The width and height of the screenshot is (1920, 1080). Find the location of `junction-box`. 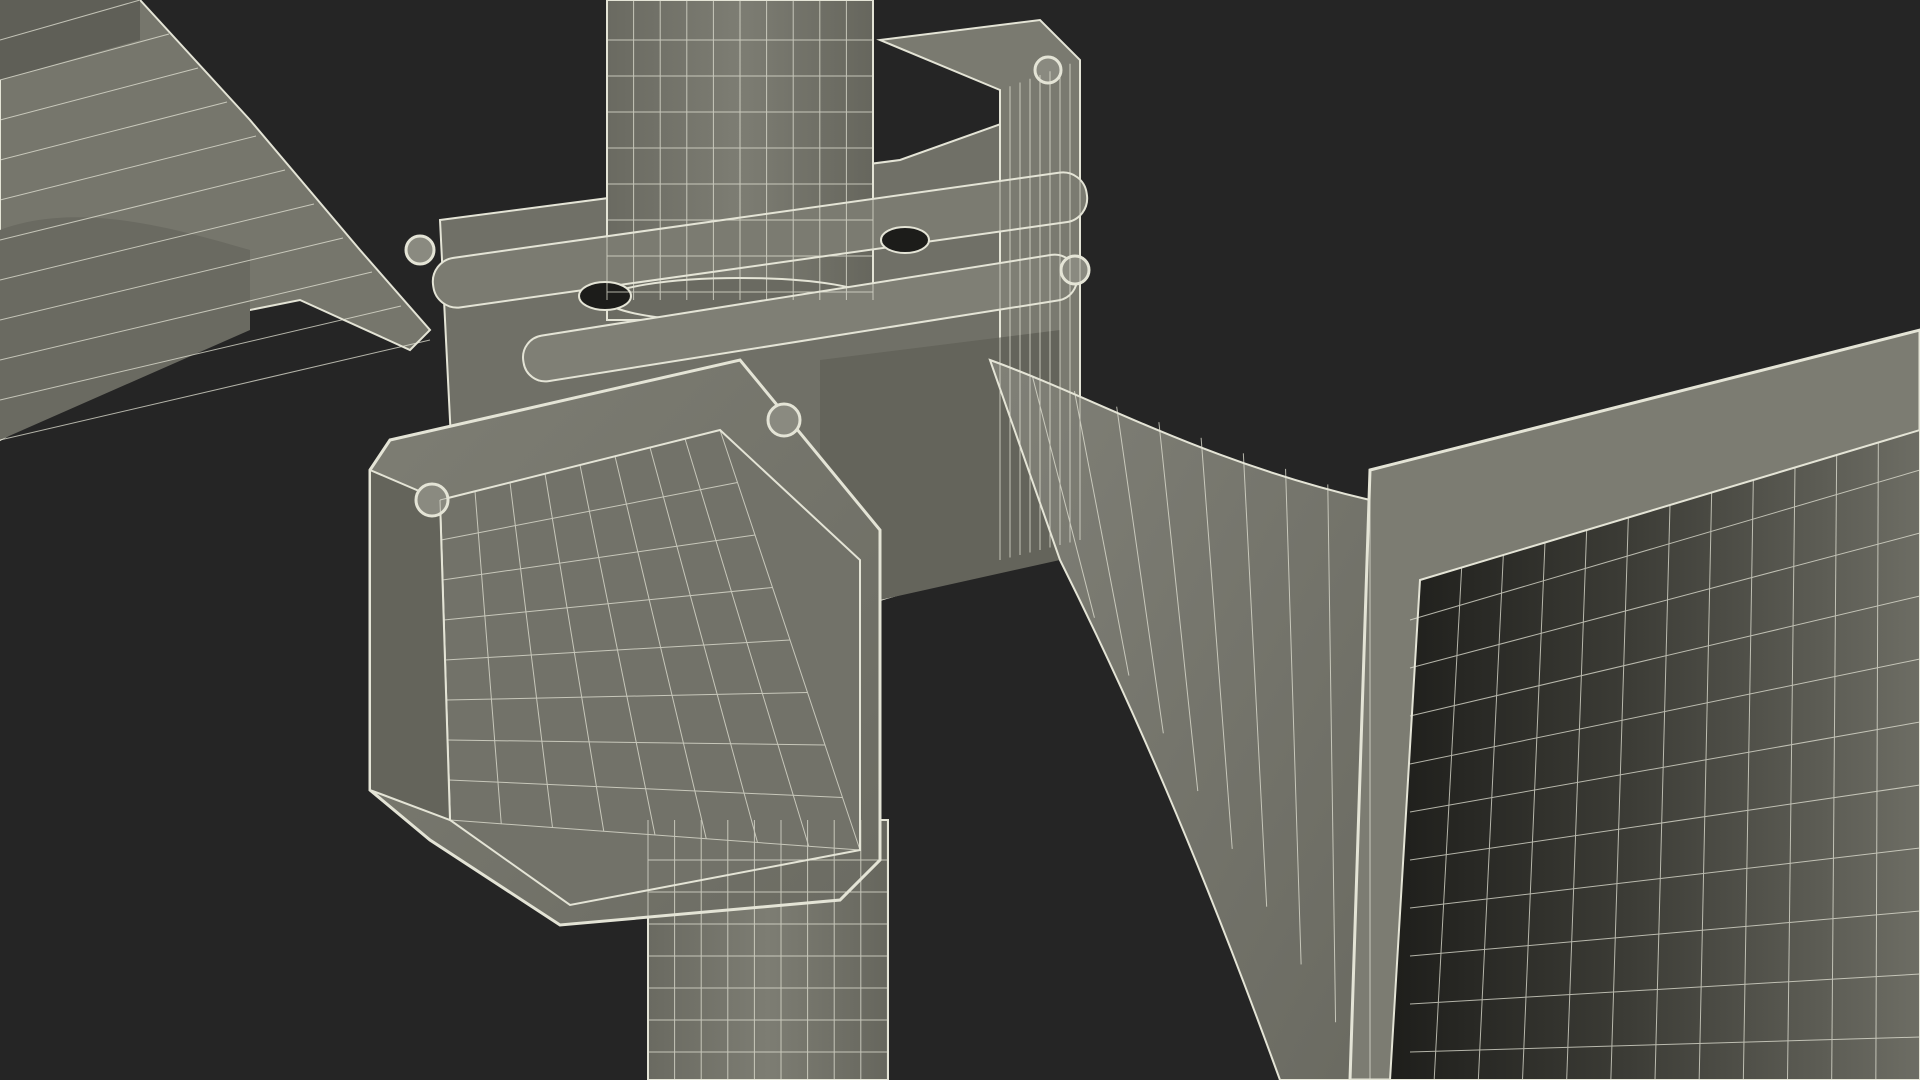

junction-box is located at coordinates (625, 642).